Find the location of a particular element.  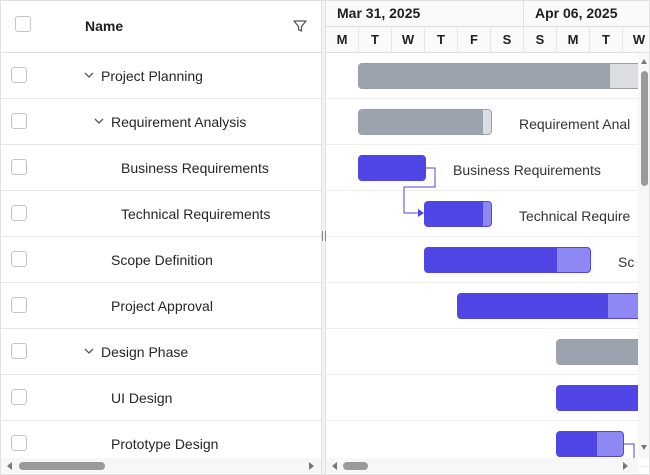

task-bar-label: Sc is located at coordinates (626, 262).